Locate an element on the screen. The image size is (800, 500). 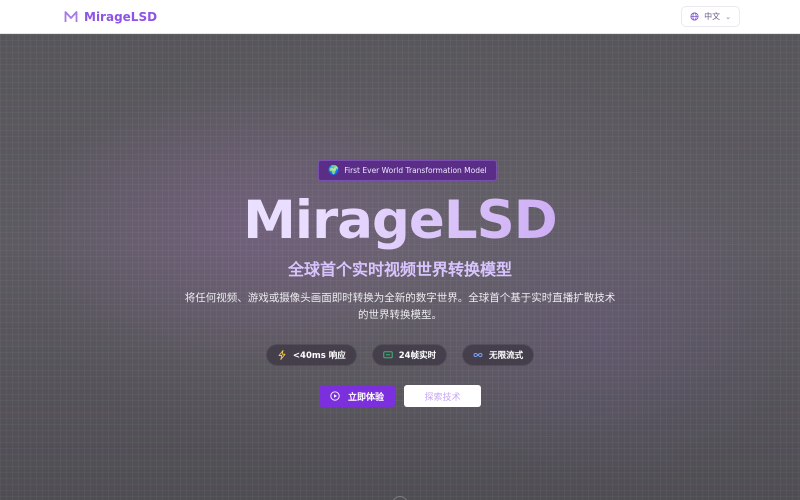
language-label: 中文 is located at coordinates (712, 16).